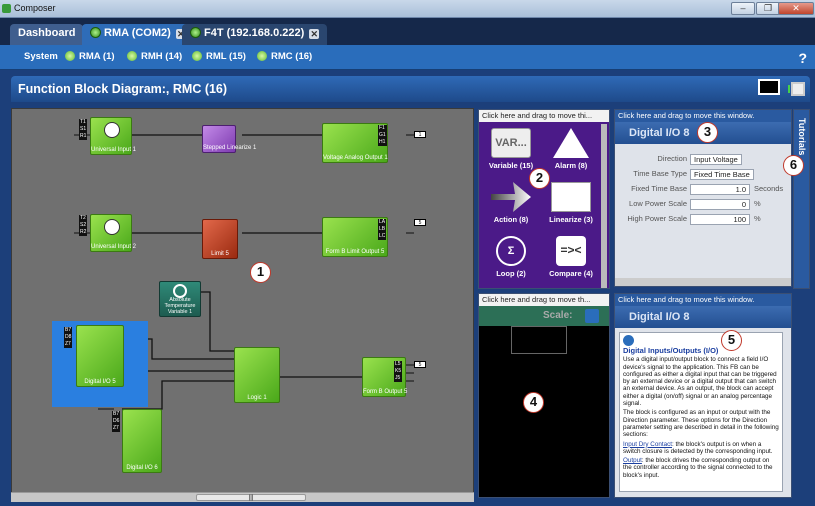  I want to click on alarm-icon, so click(571, 143).